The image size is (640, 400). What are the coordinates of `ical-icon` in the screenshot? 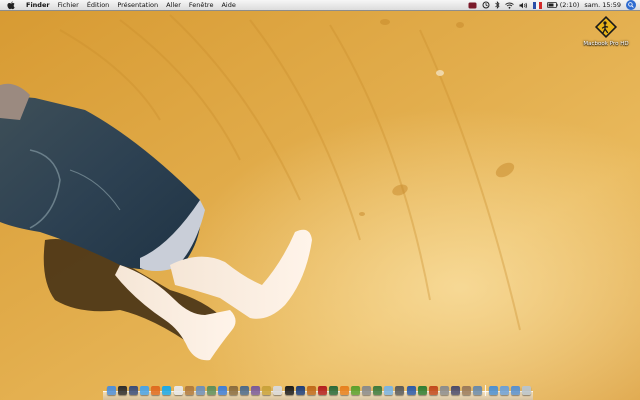 It's located at (178, 390).